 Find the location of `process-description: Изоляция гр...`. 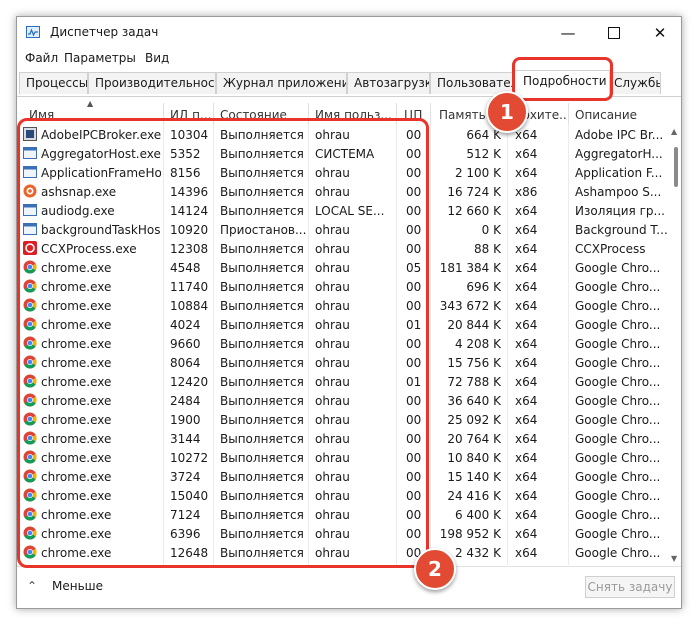

process-description: Изоляция гр... is located at coordinates (620, 211).